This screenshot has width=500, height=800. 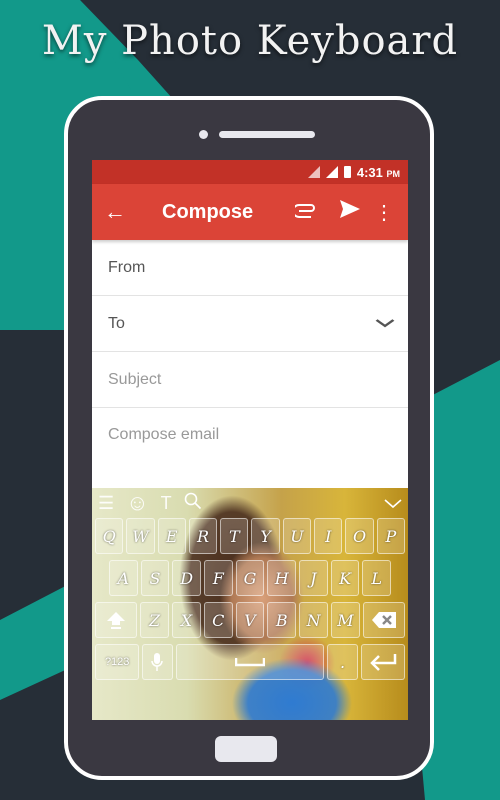 What do you see at coordinates (166, 503) in the screenshot?
I see `text-style-icon: T` at bounding box center [166, 503].